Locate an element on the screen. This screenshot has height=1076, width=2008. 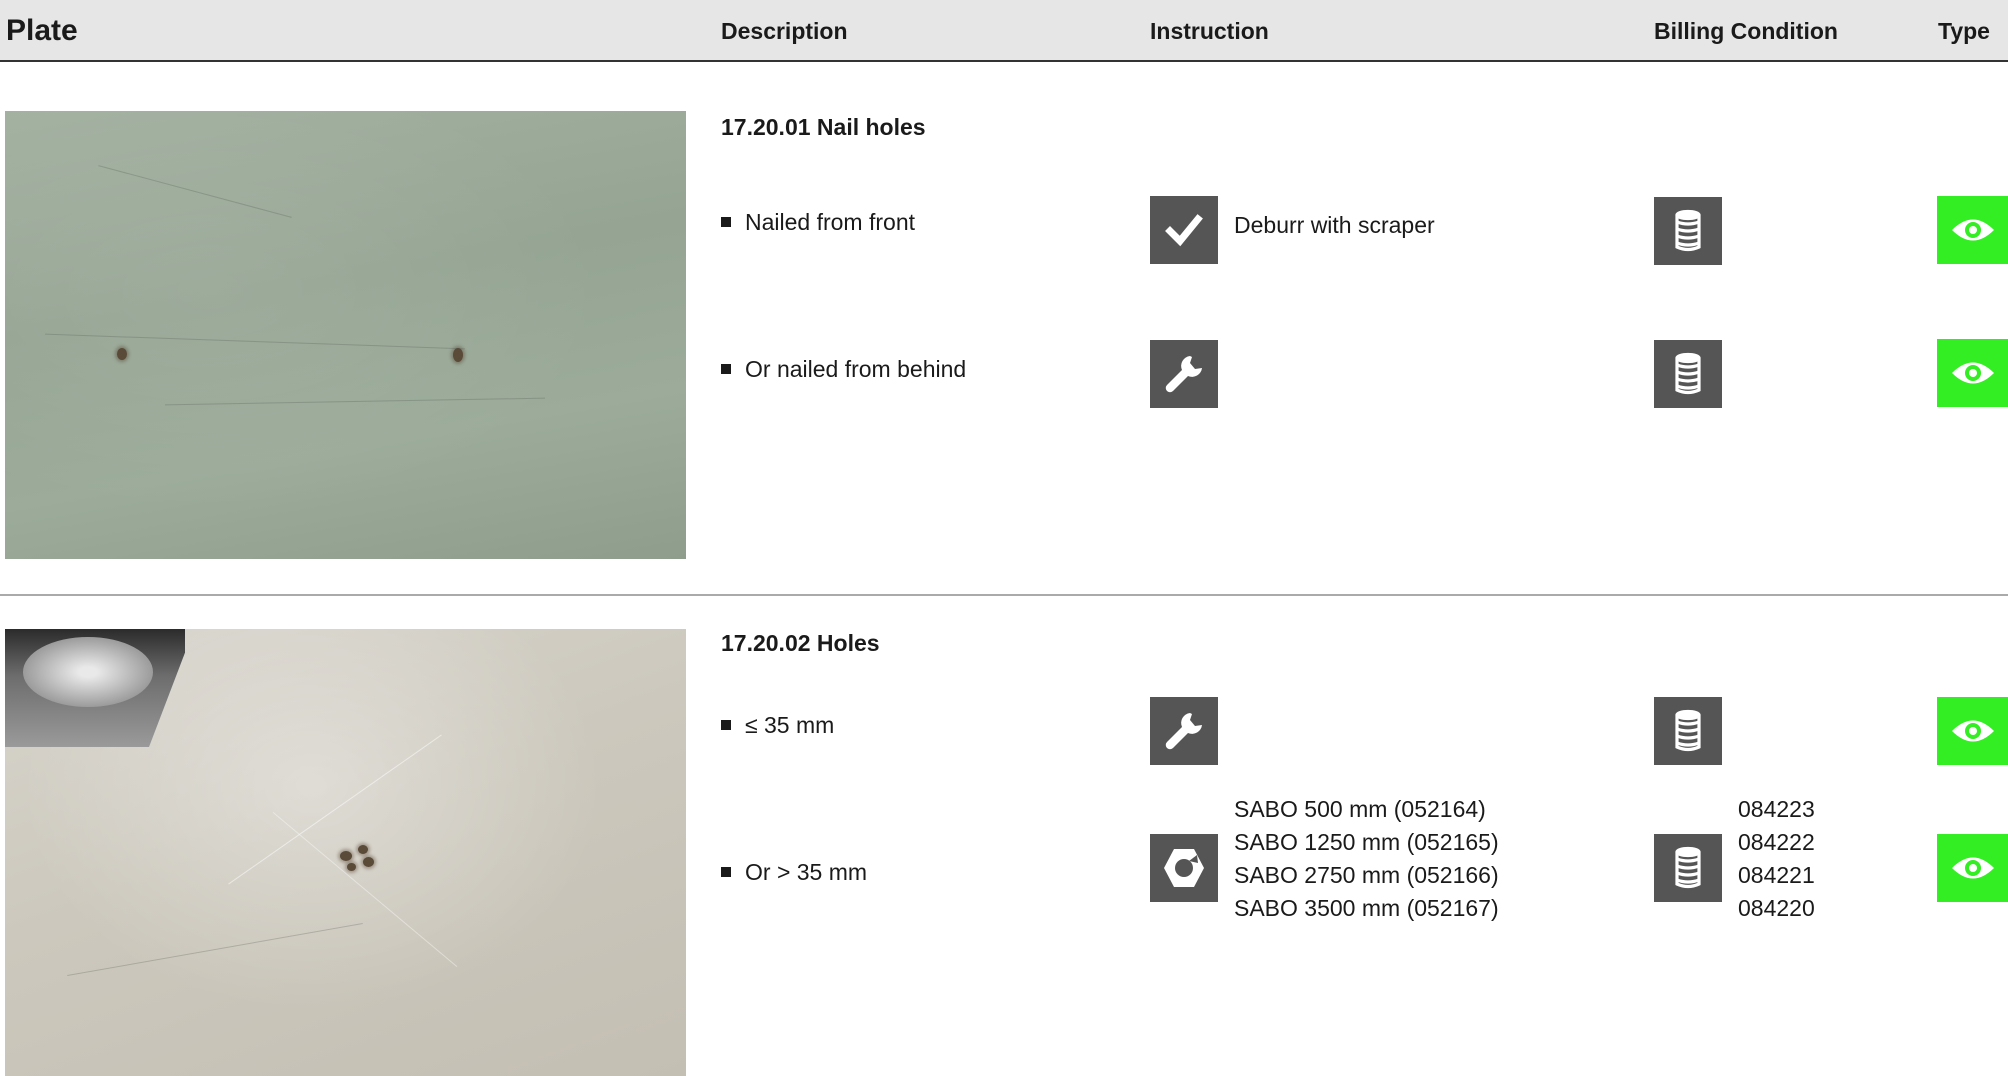
billing-code: 084221 is located at coordinates (1776, 875).